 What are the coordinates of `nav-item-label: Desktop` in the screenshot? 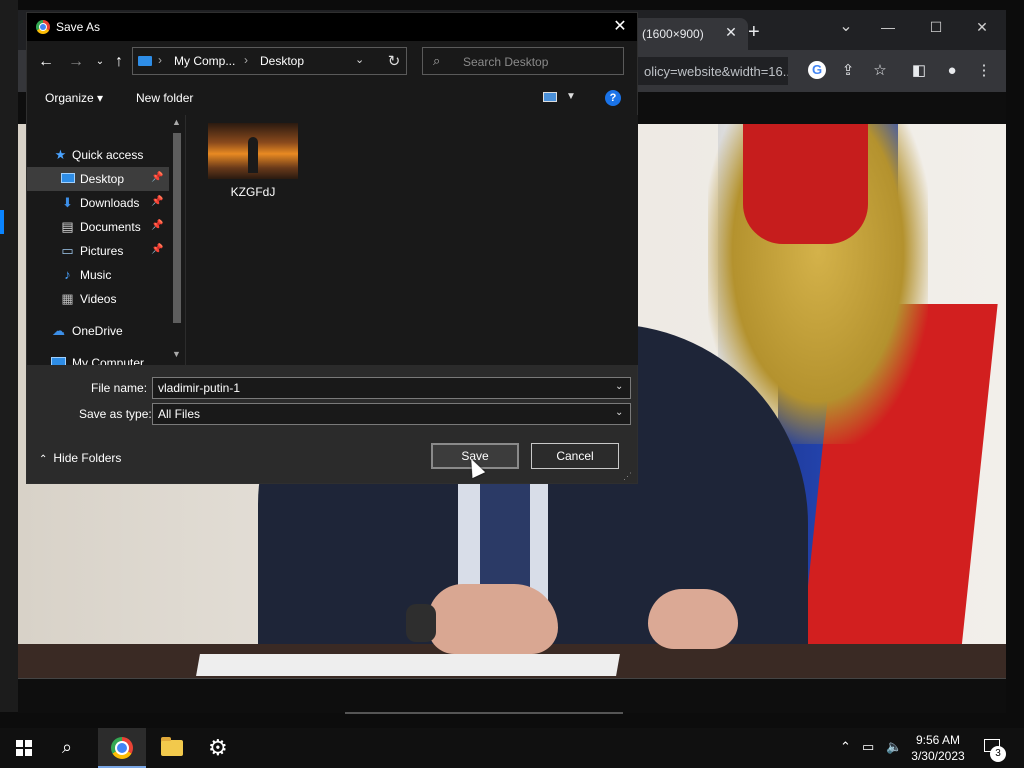 It's located at (102, 179).